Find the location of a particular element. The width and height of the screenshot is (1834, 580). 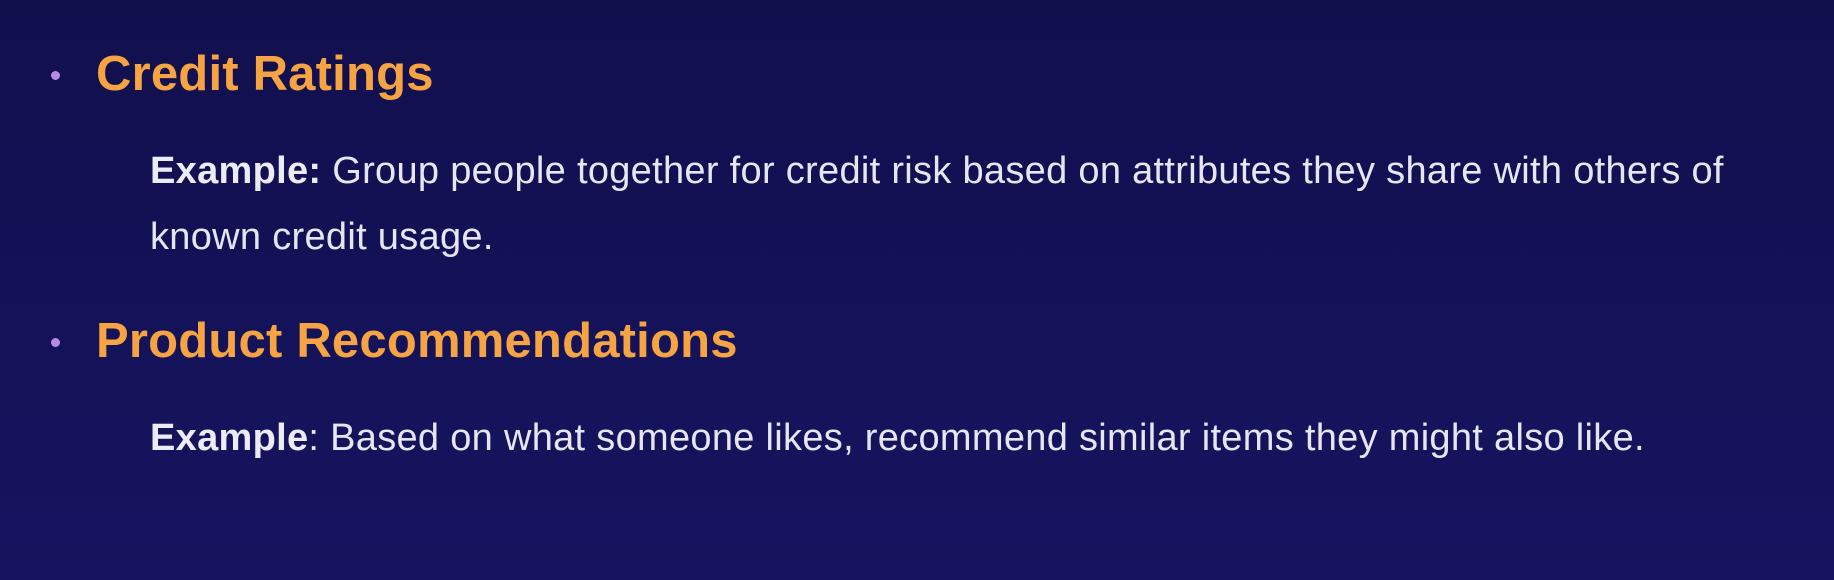

example-label: Example: is located at coordinates (236, 171).